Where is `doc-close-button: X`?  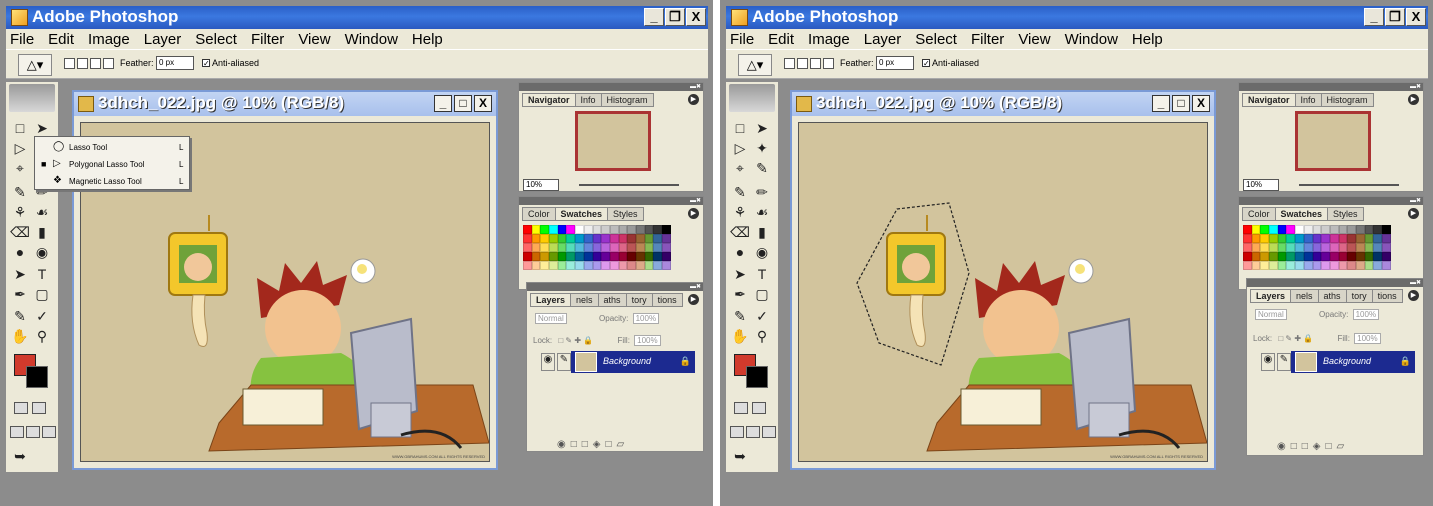
doc-close-button: X is located at coordinates (483, 103).